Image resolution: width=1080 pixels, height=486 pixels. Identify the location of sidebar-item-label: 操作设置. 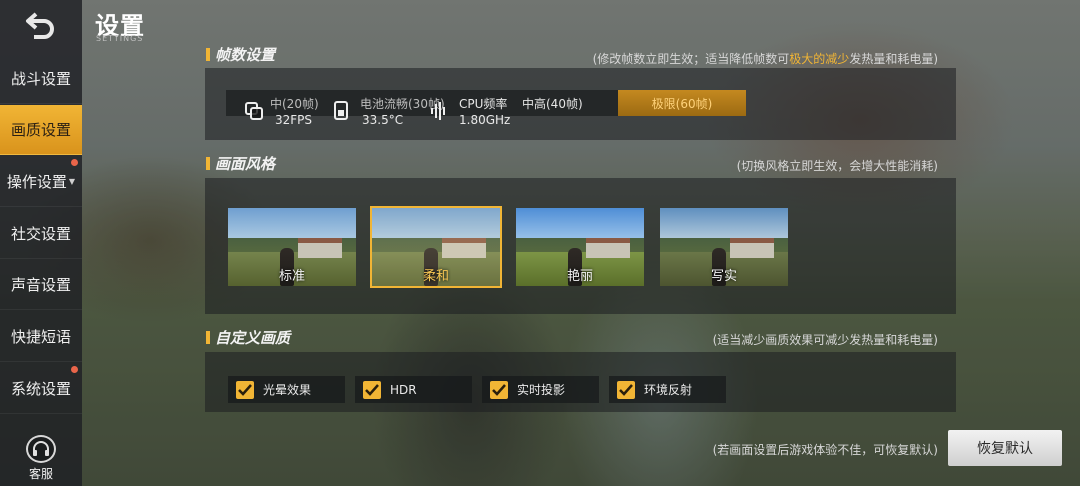
(36, 182).